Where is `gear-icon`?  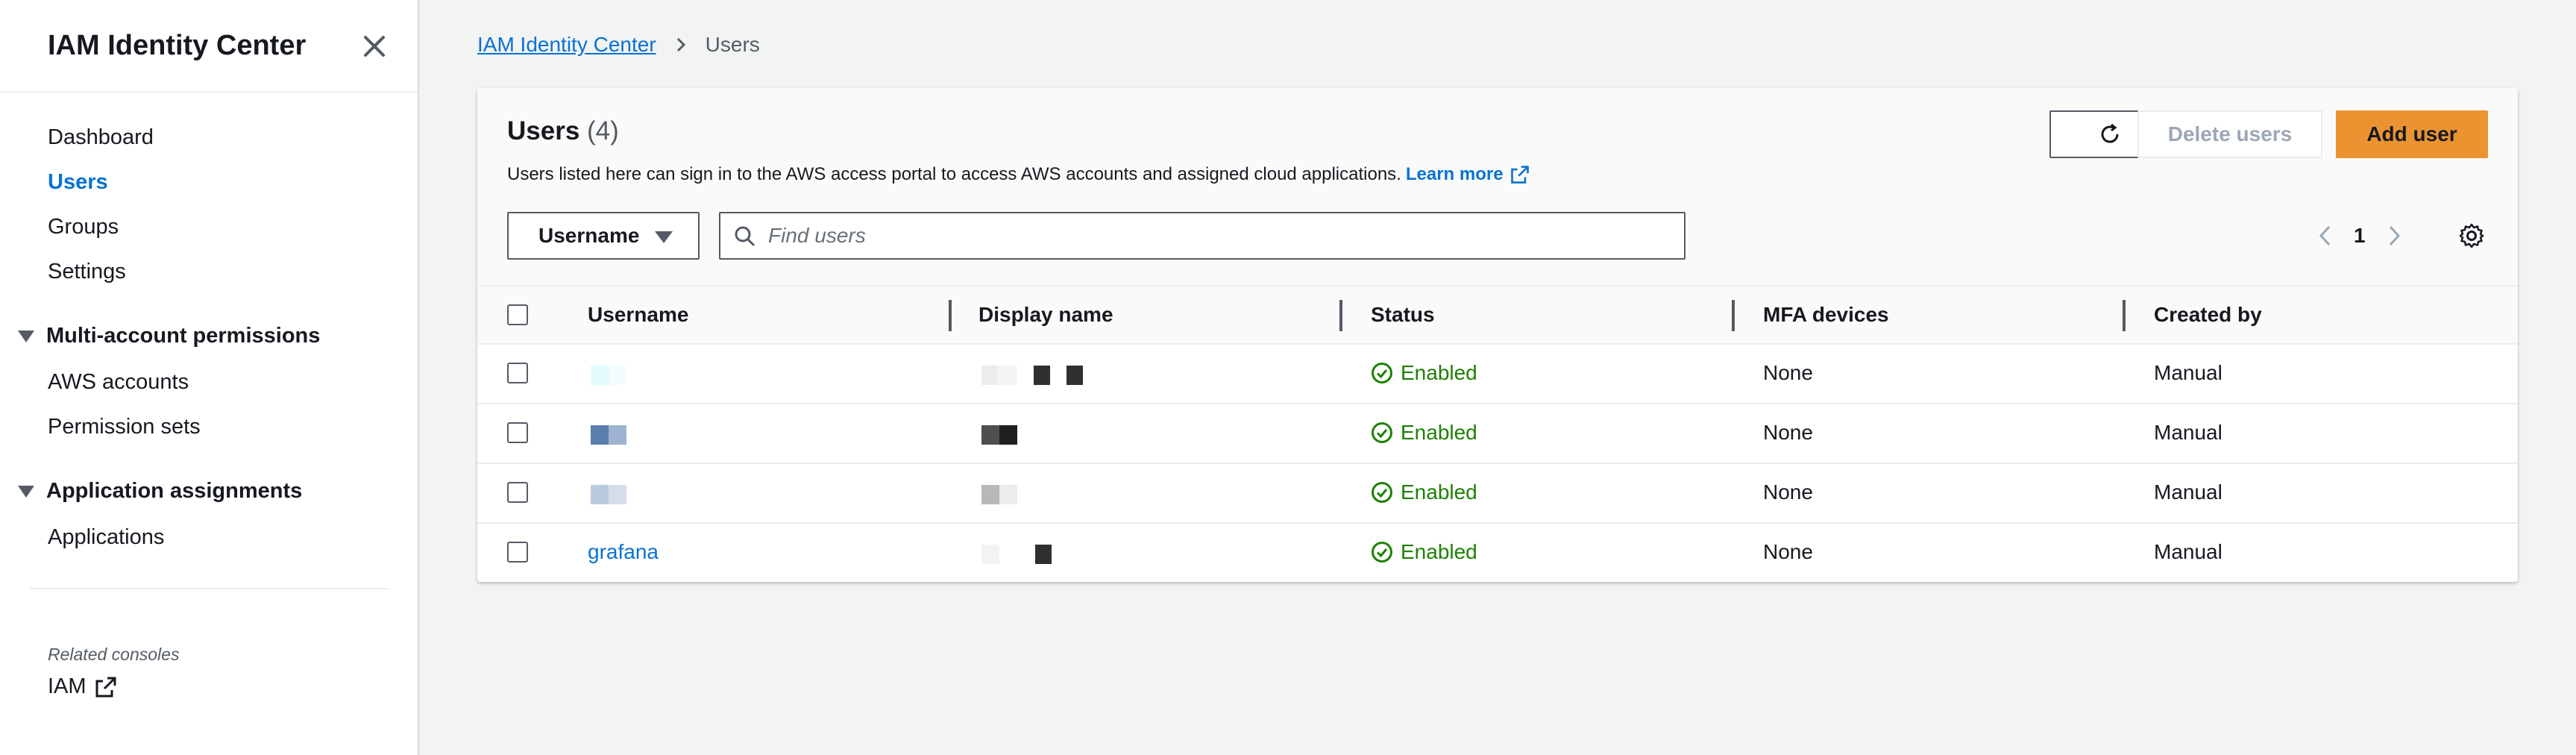
gear-icon is located at coordinates (2471, 236).